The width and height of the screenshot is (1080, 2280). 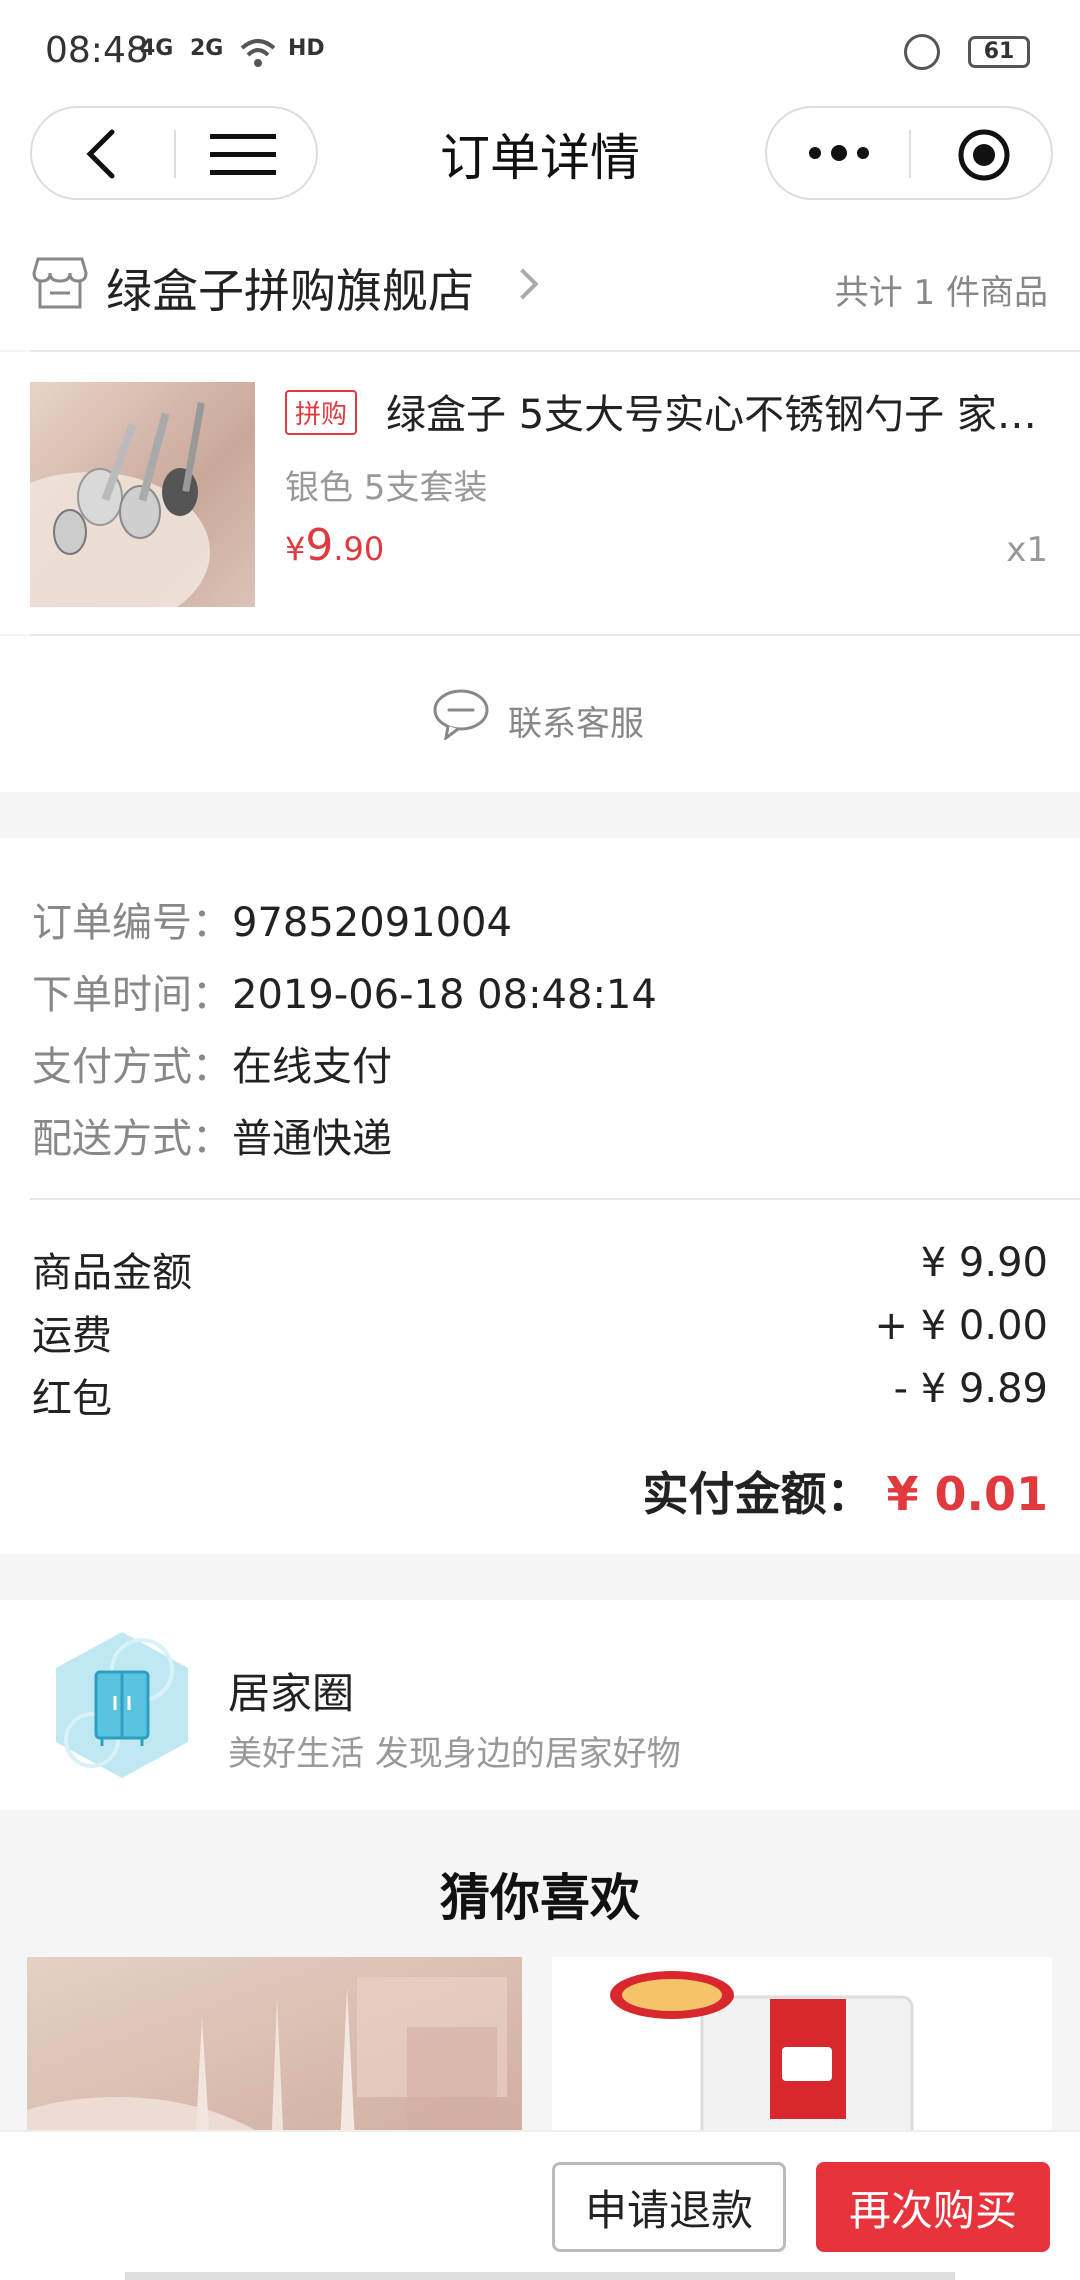 I want to click on status-time: 08:48, so click(x=97, y=50).